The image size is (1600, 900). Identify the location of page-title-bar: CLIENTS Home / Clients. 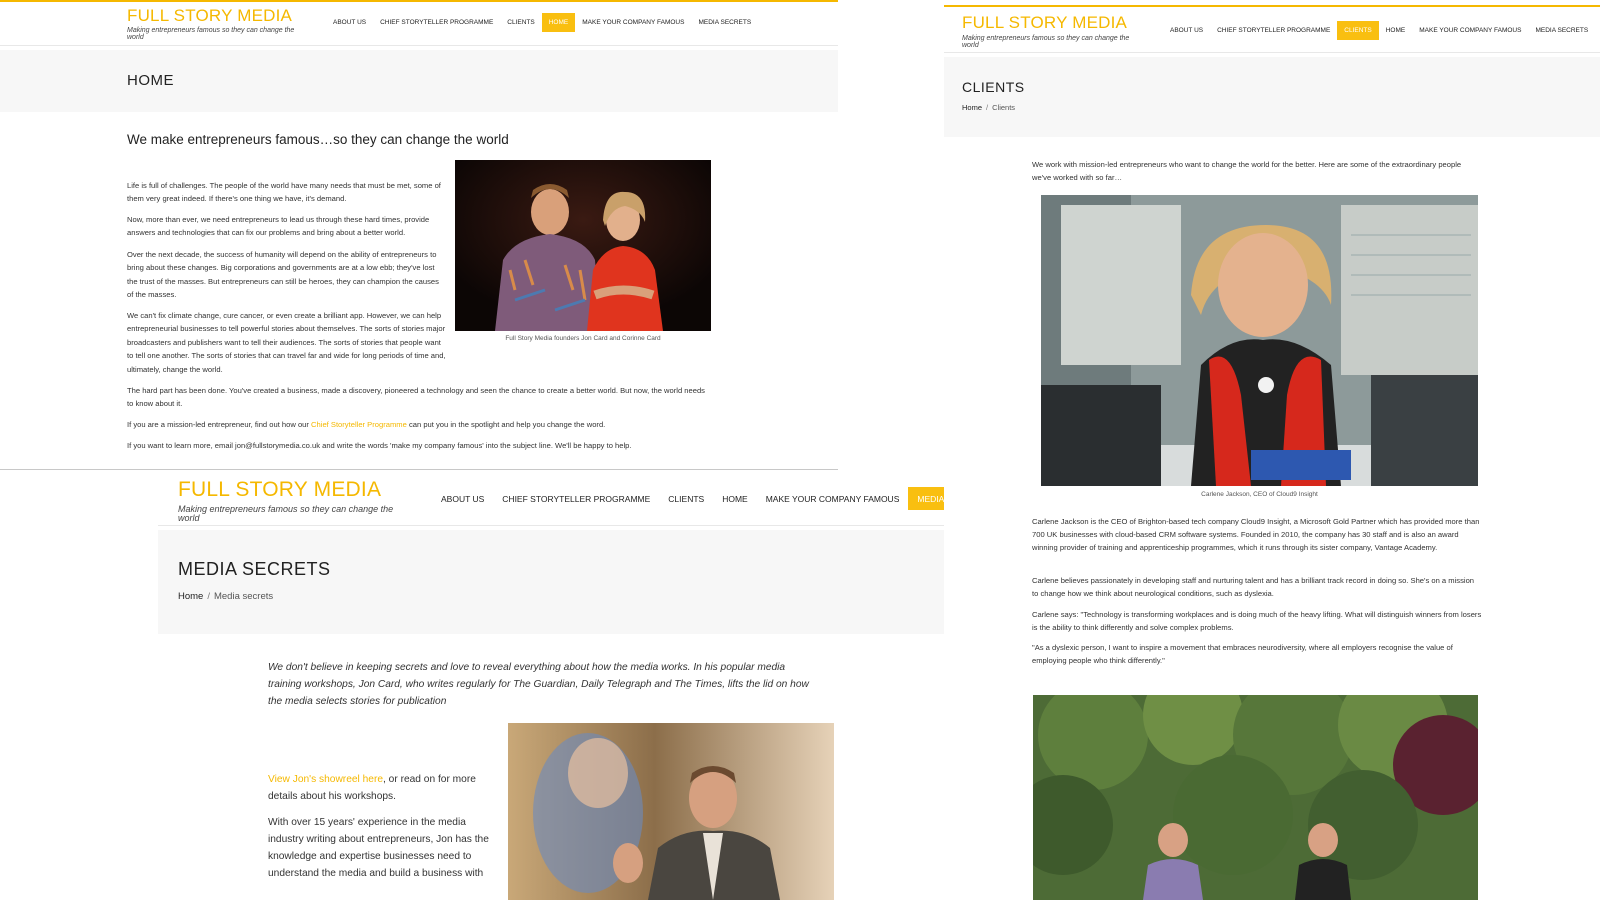
(1272, 97).